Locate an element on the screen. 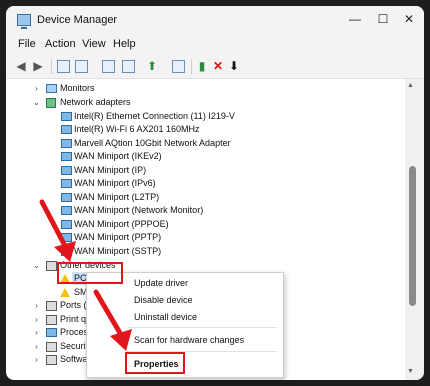  window-title: Device Manager is located at coordinates (77, 20).